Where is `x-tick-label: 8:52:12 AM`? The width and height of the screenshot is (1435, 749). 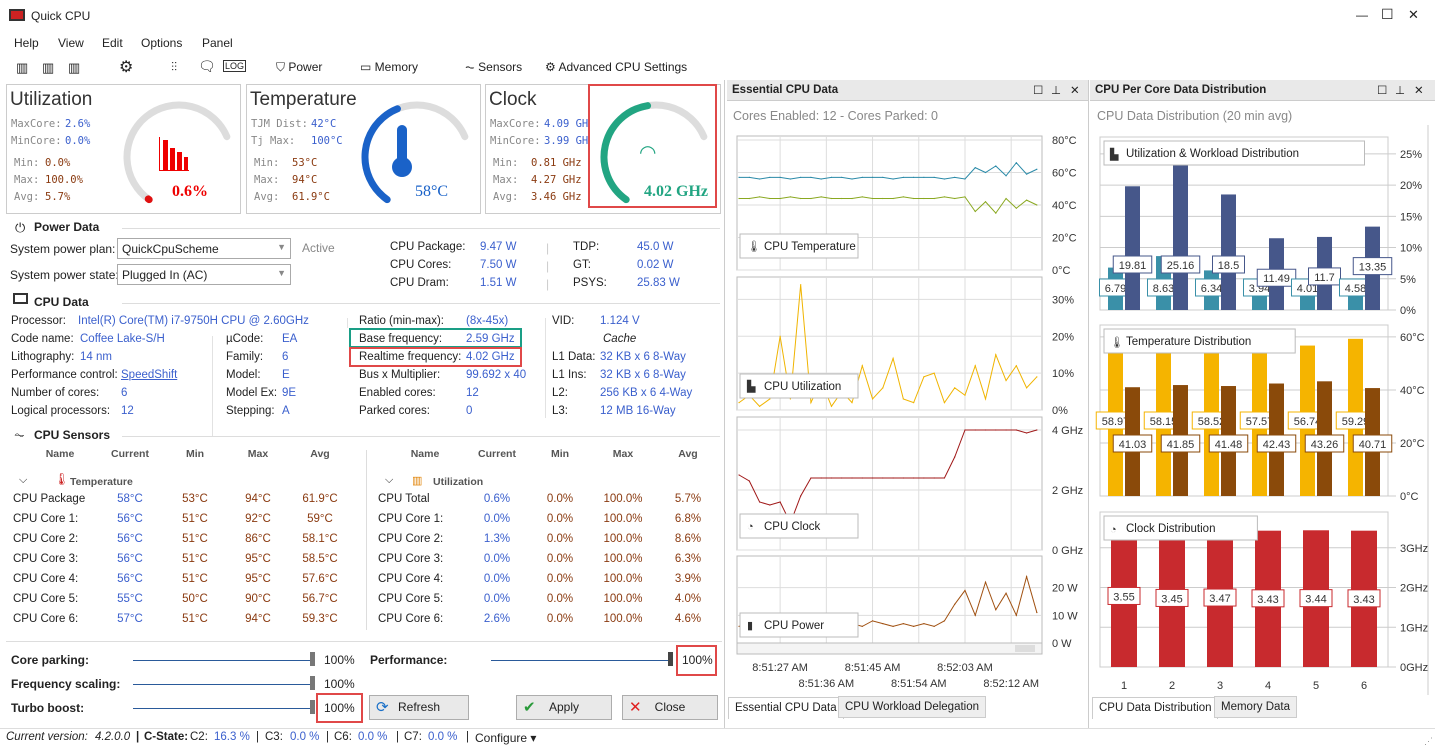
x-tick-label: 8:52:12 AM is located at coordinates (1011, 684).